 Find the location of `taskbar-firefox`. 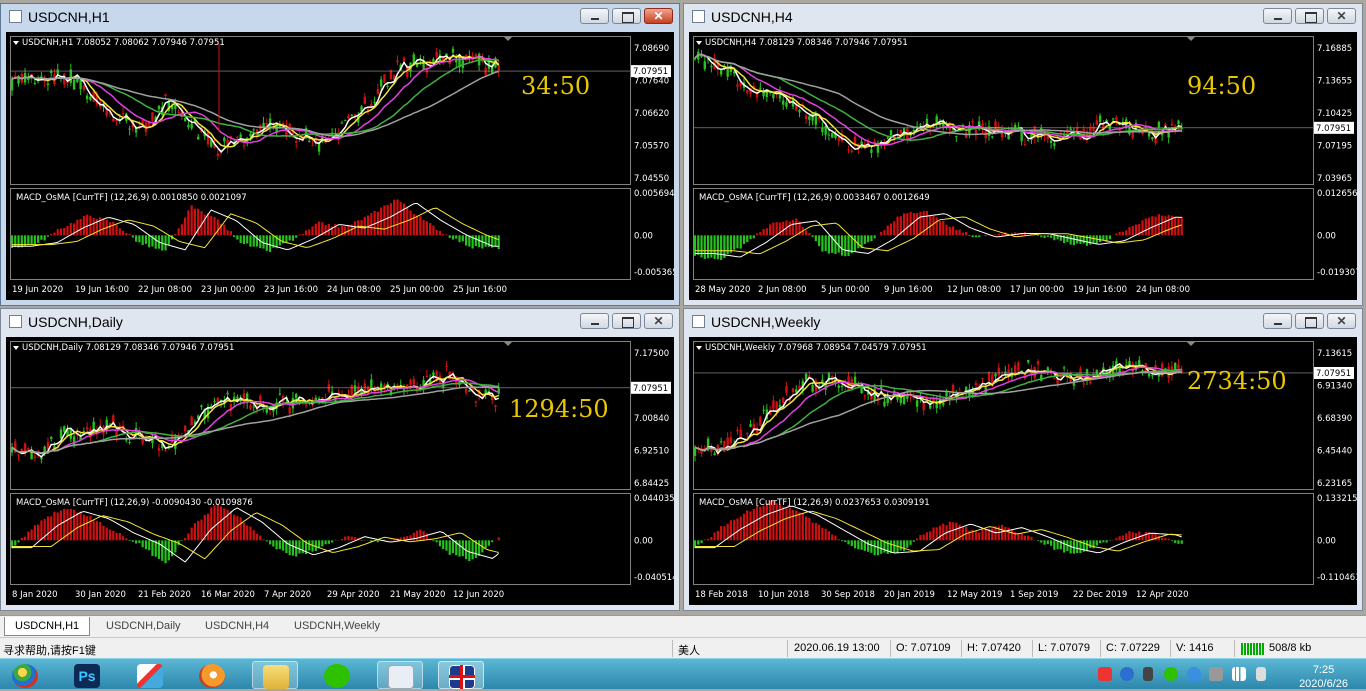

taskbar-firefox is located at coordinates (212, 675).